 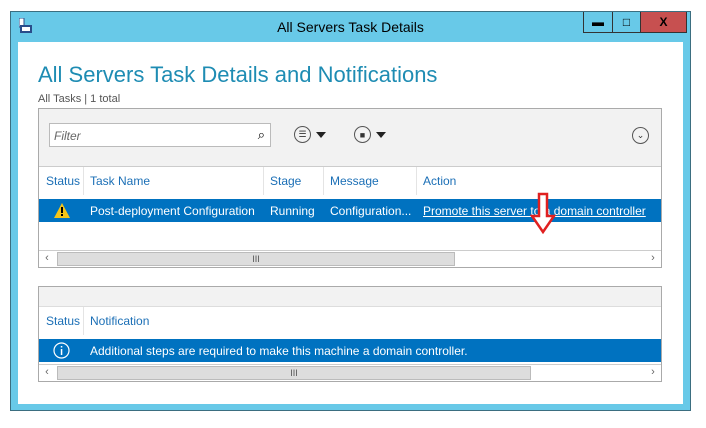 What do you see at coordinates (67, 136) in the screenshot?
I see `filter-placeholder: Filter` at bounding box center [67, 136].